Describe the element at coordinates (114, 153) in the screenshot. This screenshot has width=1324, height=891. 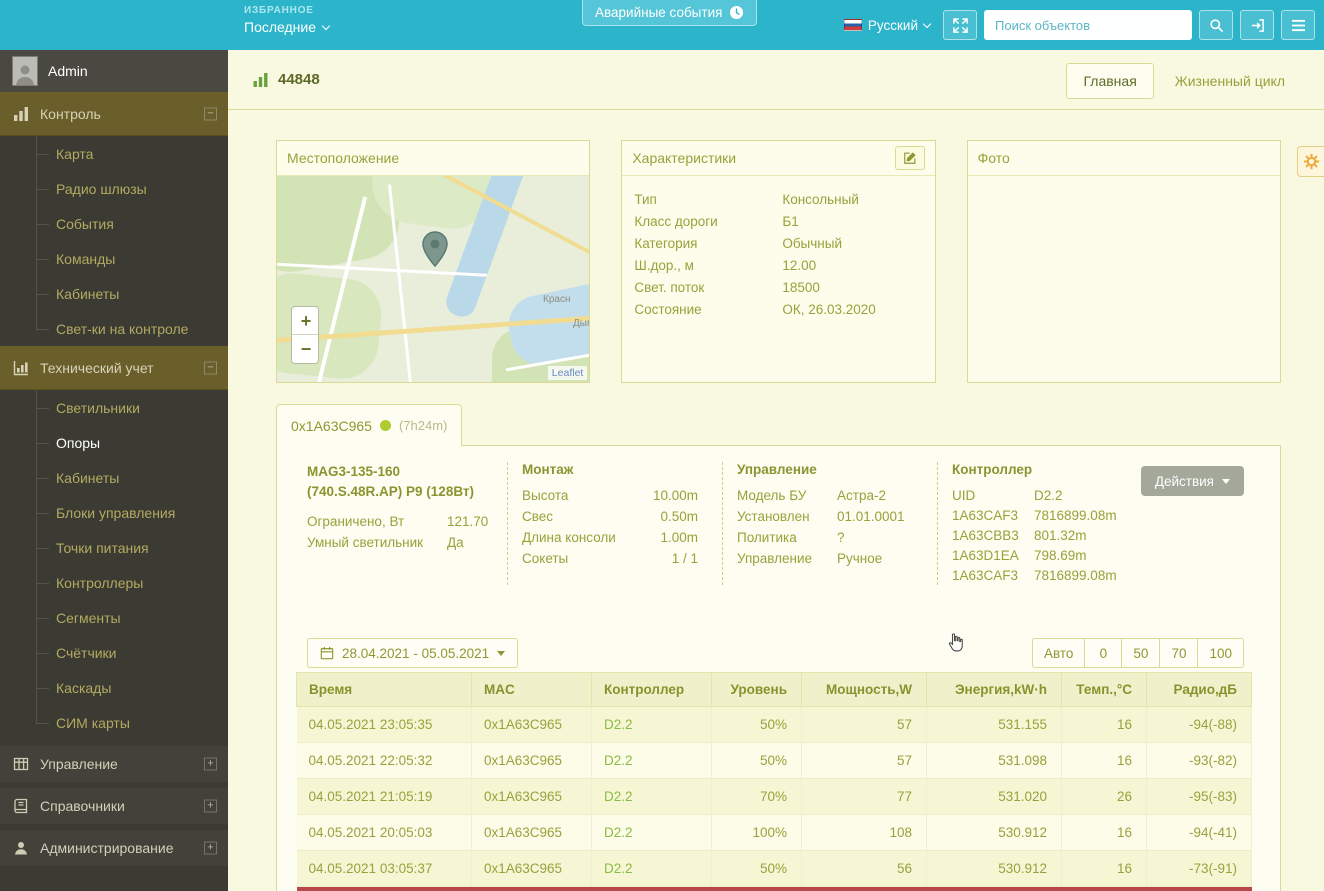
I see `sidebar-item-map: Карта` at that location.